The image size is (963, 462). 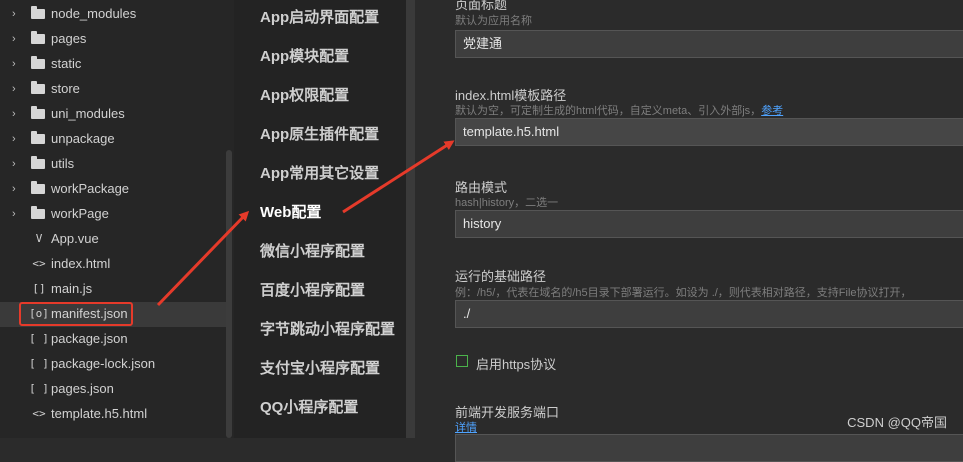 What do you see at coordinates (709, 314) in the screenshot?
I see `base-path-input: ./` at bounding box center [709, 314].